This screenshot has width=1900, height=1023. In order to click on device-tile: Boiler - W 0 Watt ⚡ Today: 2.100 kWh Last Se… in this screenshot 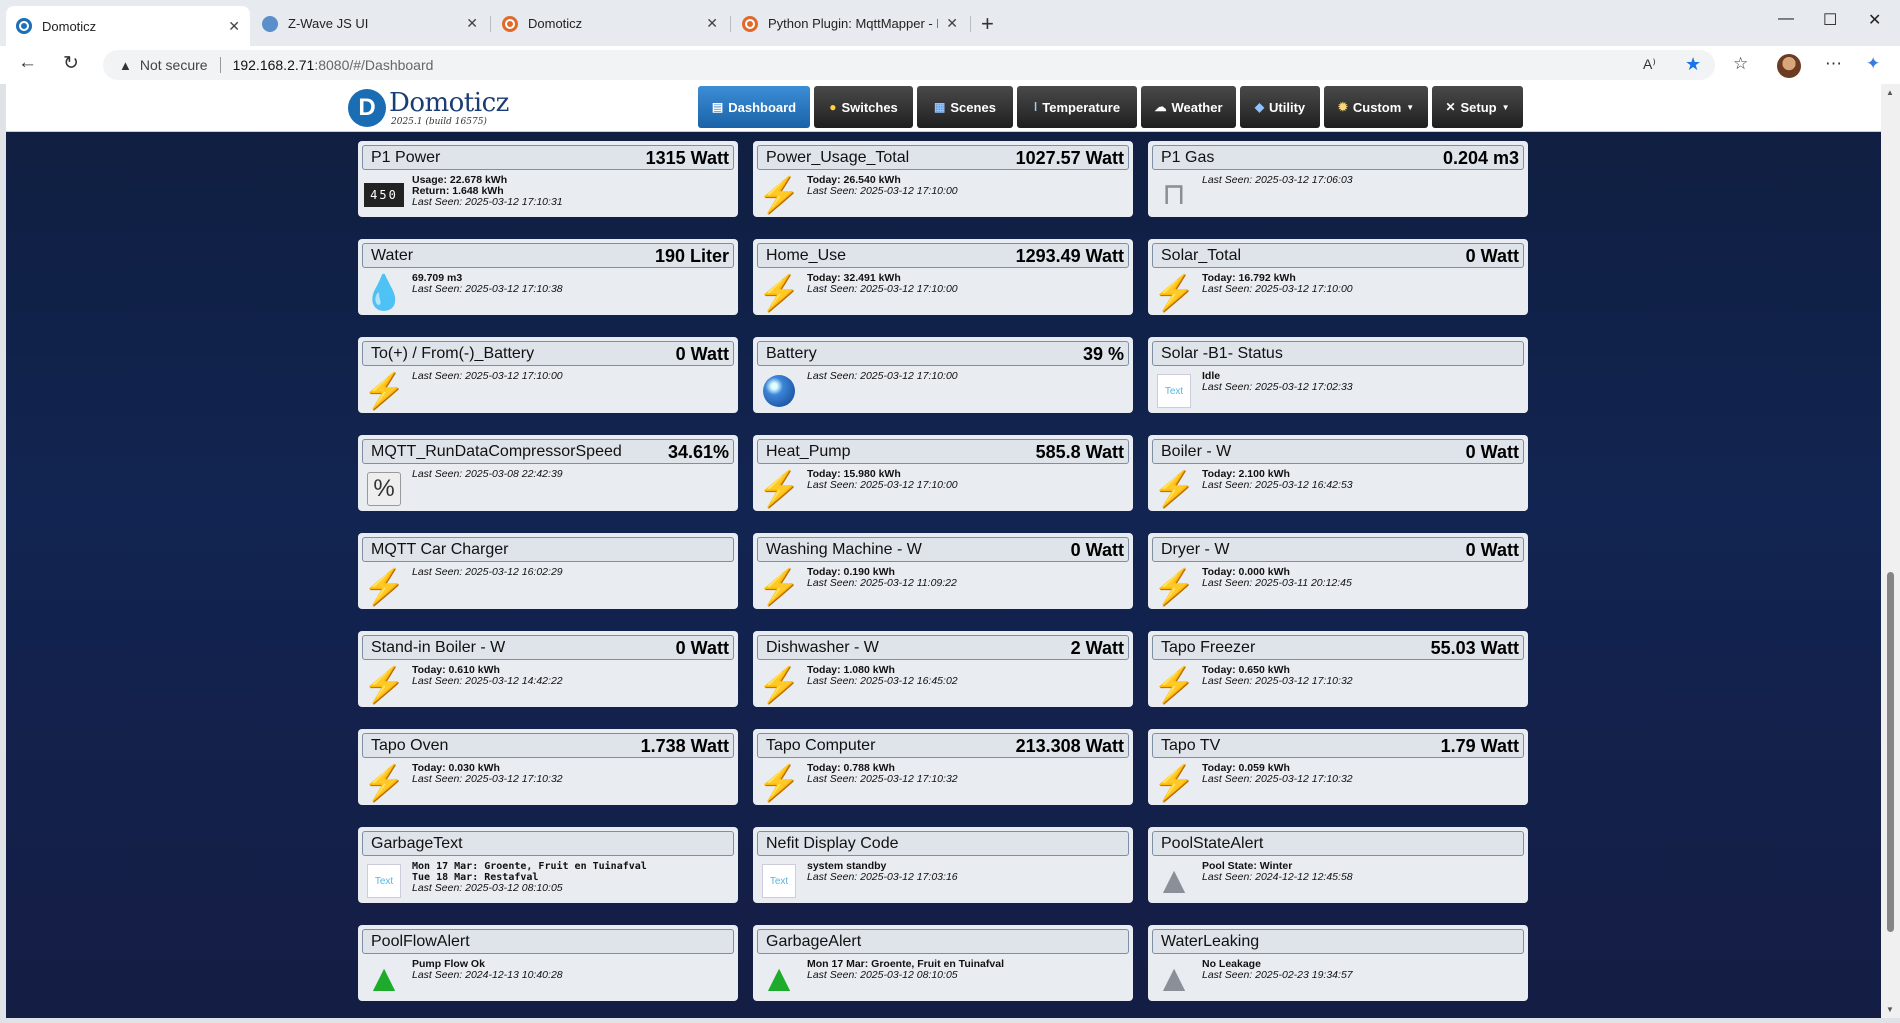, I will do `click(1338, 473)`.